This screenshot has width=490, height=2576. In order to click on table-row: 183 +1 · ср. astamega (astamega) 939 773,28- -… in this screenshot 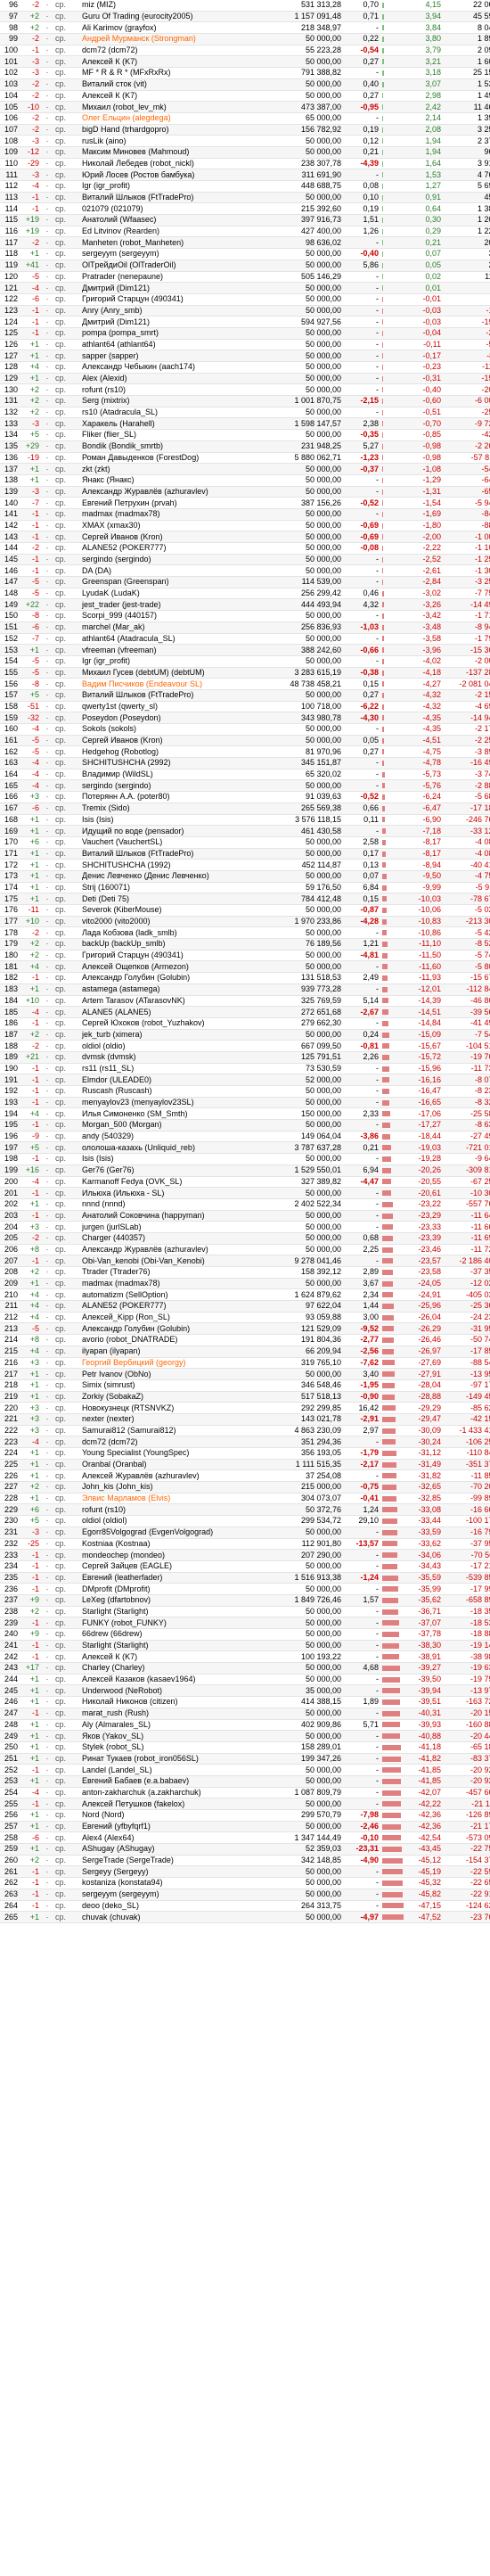, I will do `click(245, 989)`.